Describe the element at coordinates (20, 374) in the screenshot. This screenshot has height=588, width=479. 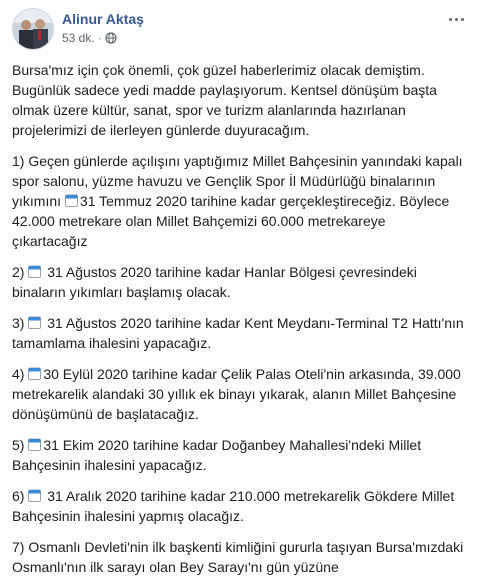
I see `paragraph-prefix: 4)` at that location.